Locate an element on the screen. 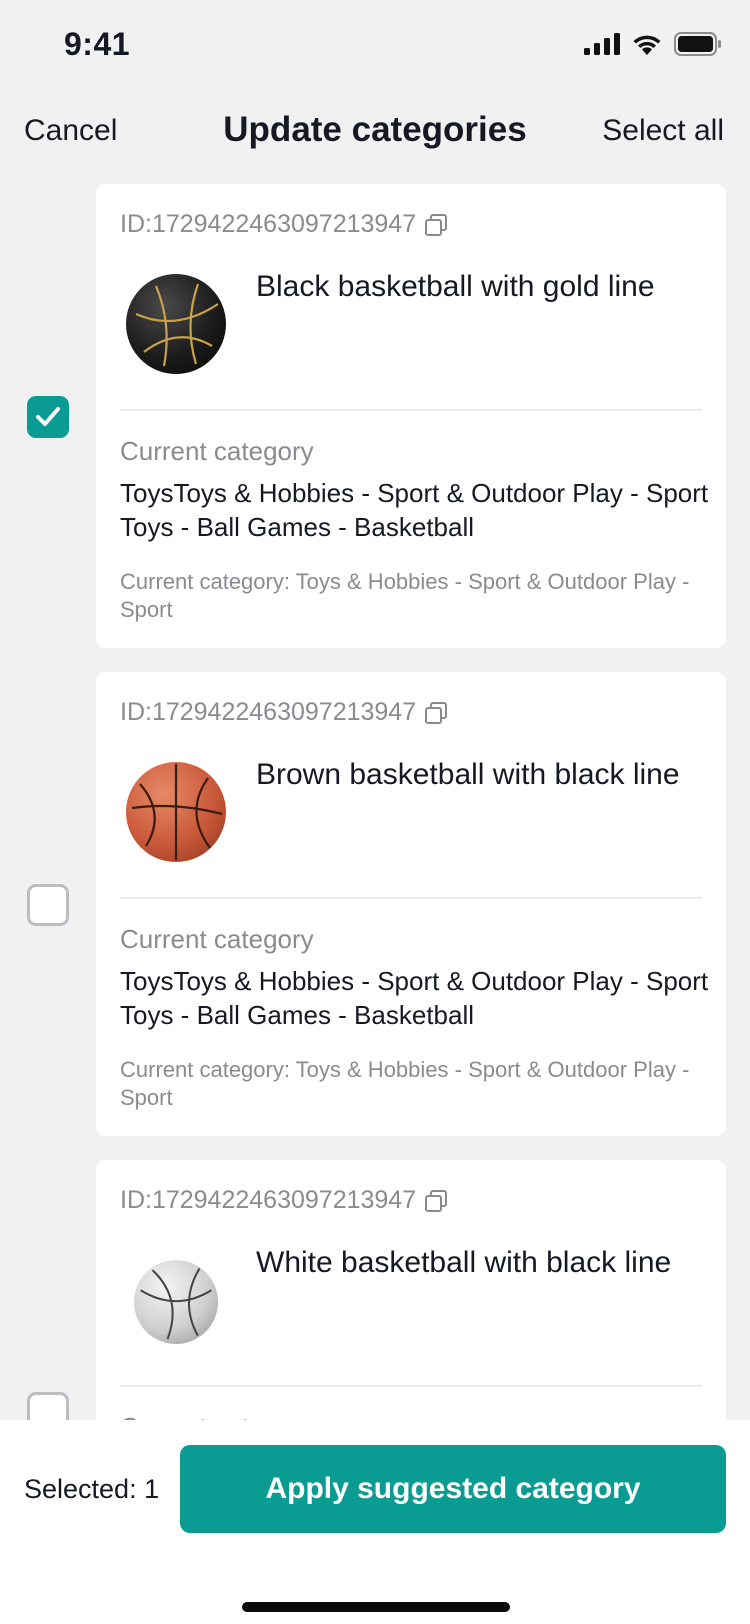 This screenshot has width=750, height=1624. wifi-icon is located at coordinates (647, 44).